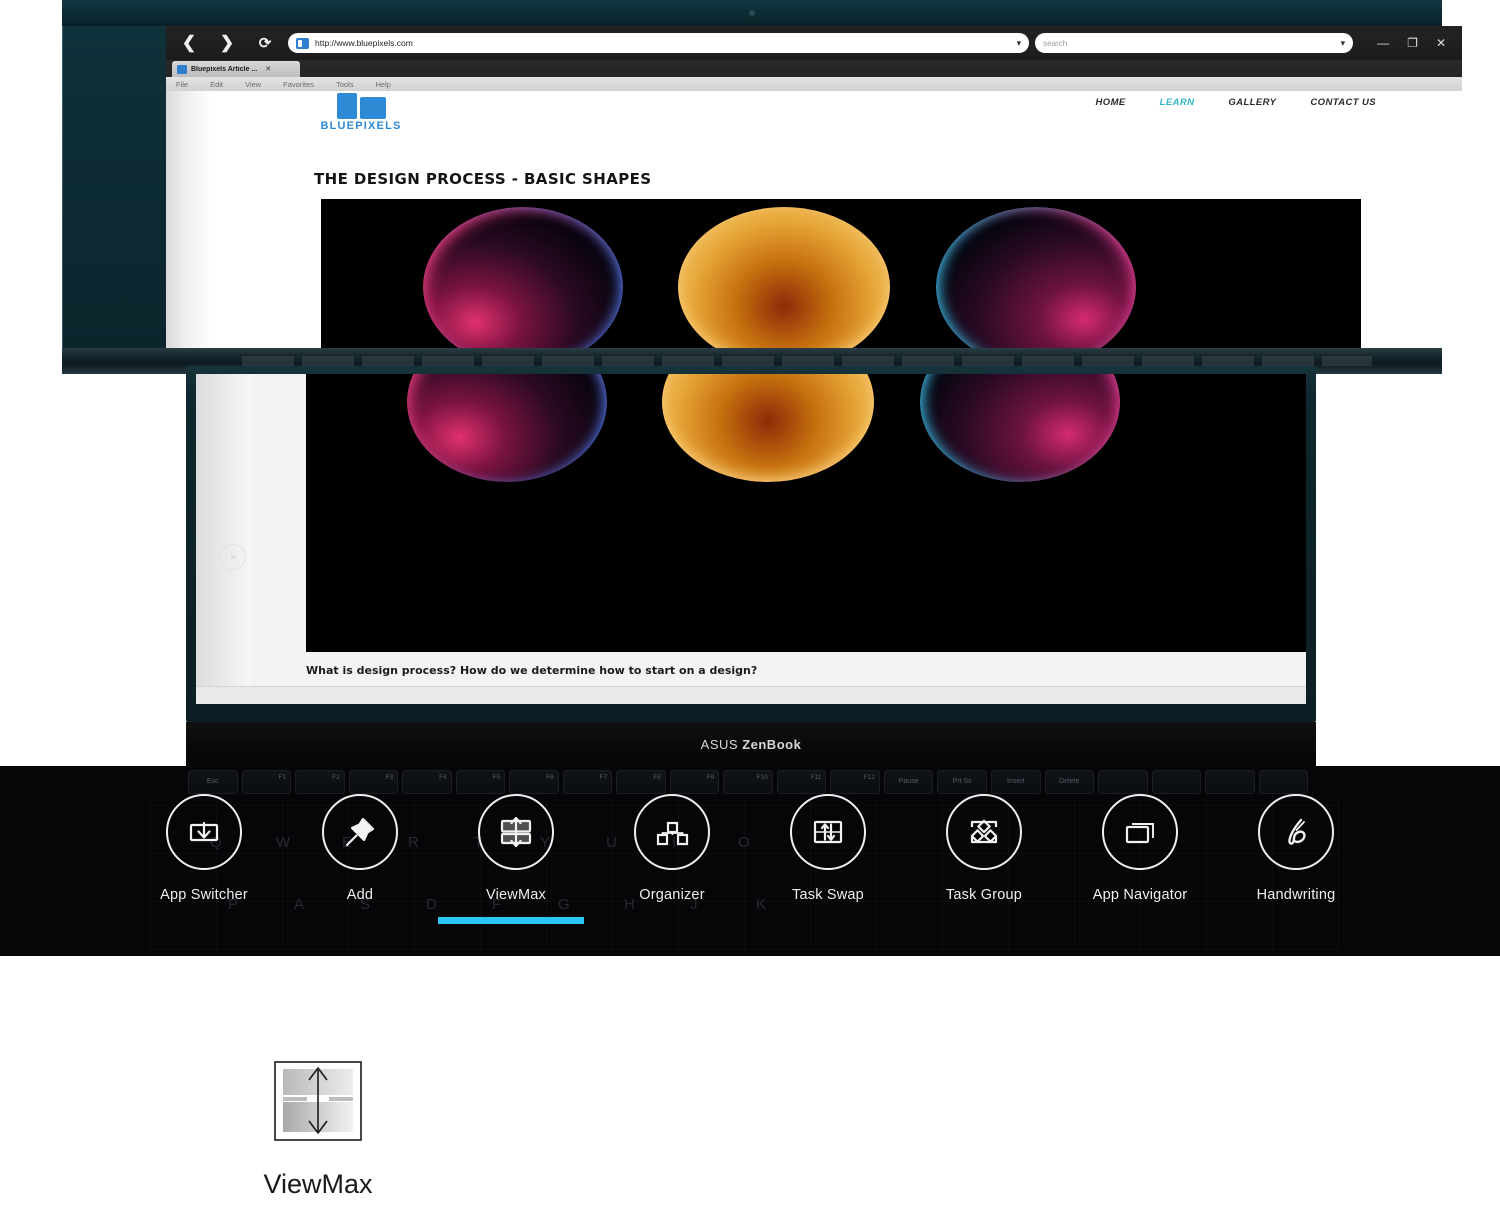  What do you see at coordinates (1123, 782) in the screenshot?
I see `key-settings-icon` at bounding box center [1123, 782].